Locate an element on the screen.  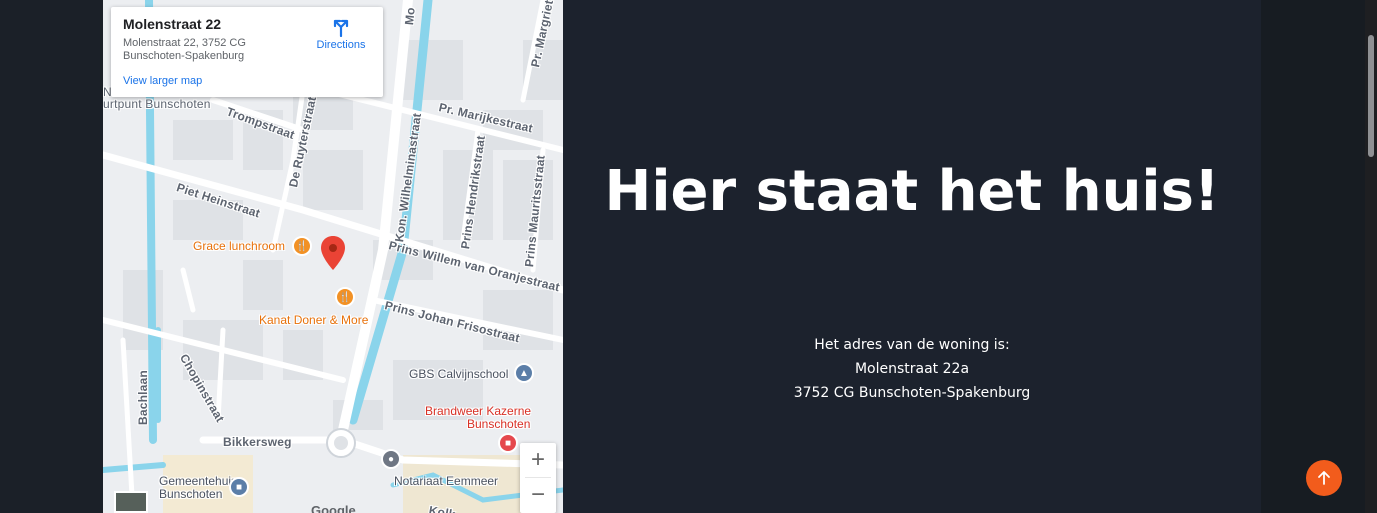
zoom-out-button: − is located at coordinates (538, 495).